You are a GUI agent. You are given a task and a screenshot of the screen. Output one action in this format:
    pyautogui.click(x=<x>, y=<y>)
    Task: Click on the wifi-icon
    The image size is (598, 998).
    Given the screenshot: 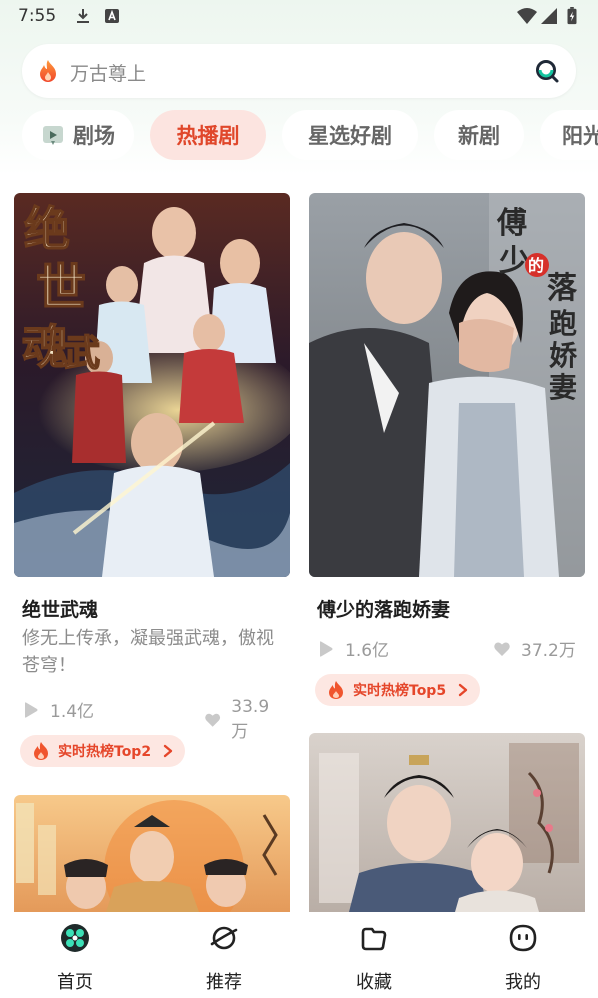 What is the action you would take?
    pyautogui.click(x=527, y=16)
    